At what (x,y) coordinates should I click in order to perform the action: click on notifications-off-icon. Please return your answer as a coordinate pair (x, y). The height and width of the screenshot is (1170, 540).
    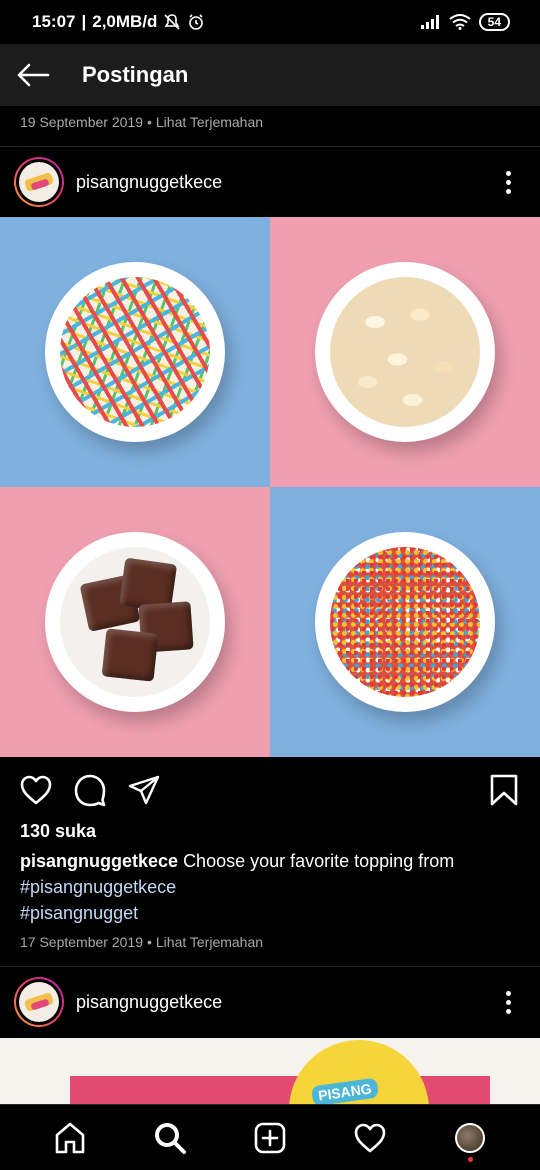
    Looking at the image, I should click on (172, 22).